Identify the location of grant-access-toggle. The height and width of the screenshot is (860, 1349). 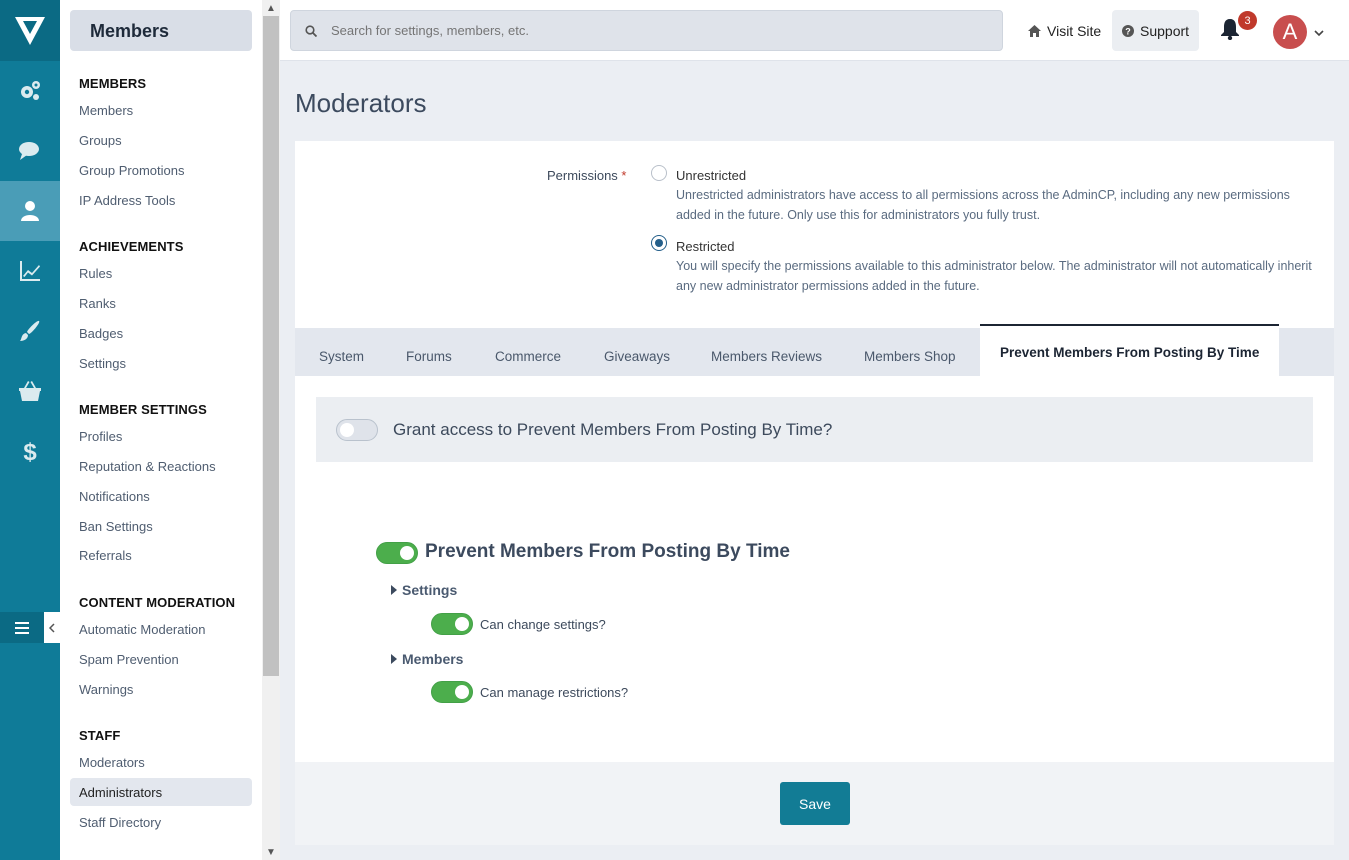
(357, 430).